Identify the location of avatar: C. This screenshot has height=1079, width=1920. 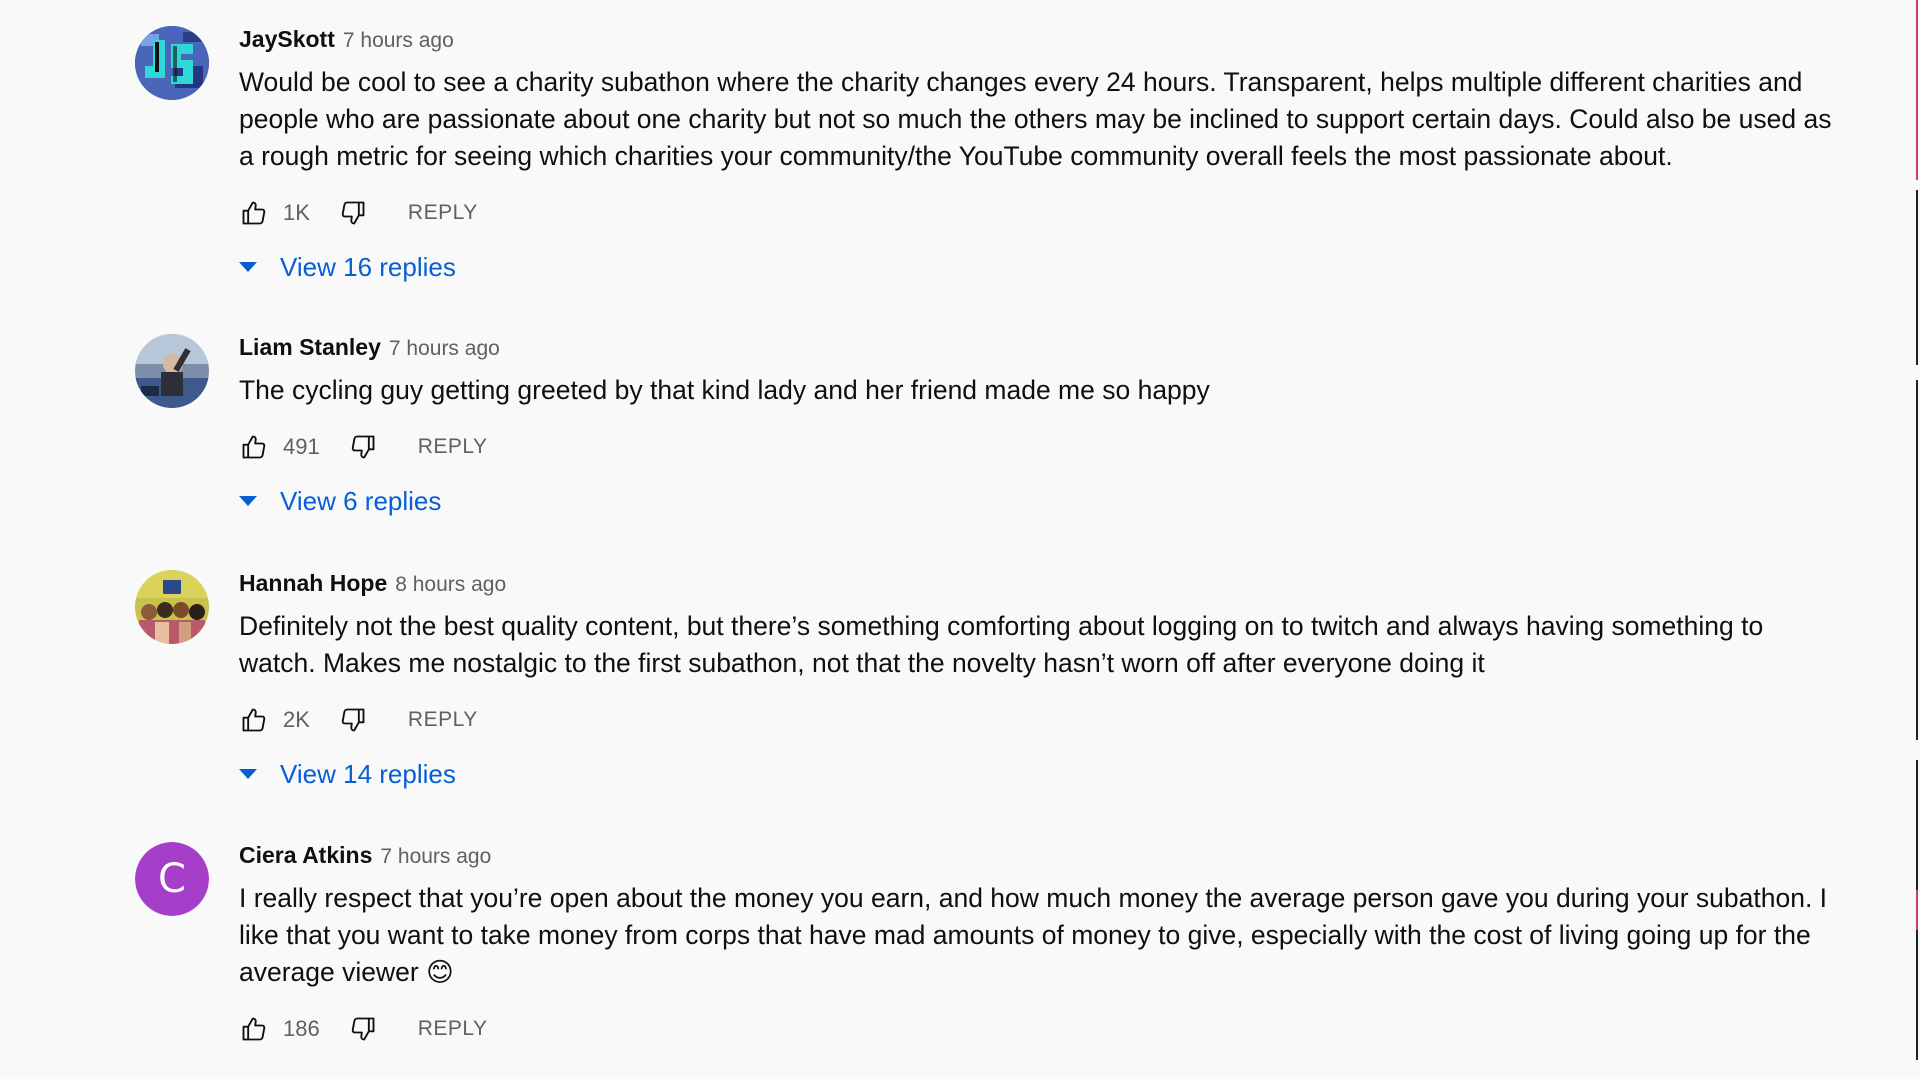
(172, 879).